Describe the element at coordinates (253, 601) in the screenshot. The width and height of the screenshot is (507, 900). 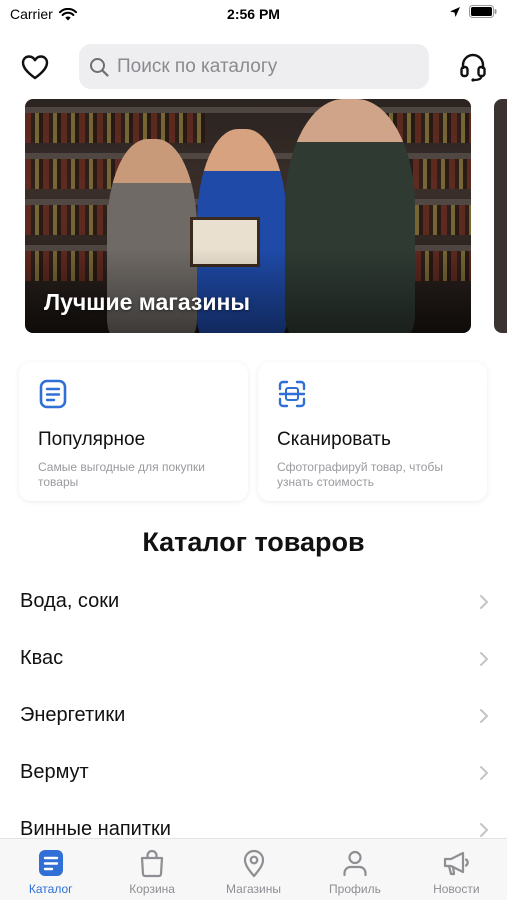
I see `catalog-item: Вода, соки` at that location.